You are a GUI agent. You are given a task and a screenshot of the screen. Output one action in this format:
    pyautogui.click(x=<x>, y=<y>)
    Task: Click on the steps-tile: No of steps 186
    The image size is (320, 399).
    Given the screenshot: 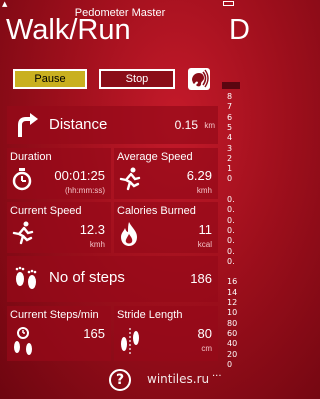 What is the action you would take?
    pyautogui.click(x=112, y=279)
    